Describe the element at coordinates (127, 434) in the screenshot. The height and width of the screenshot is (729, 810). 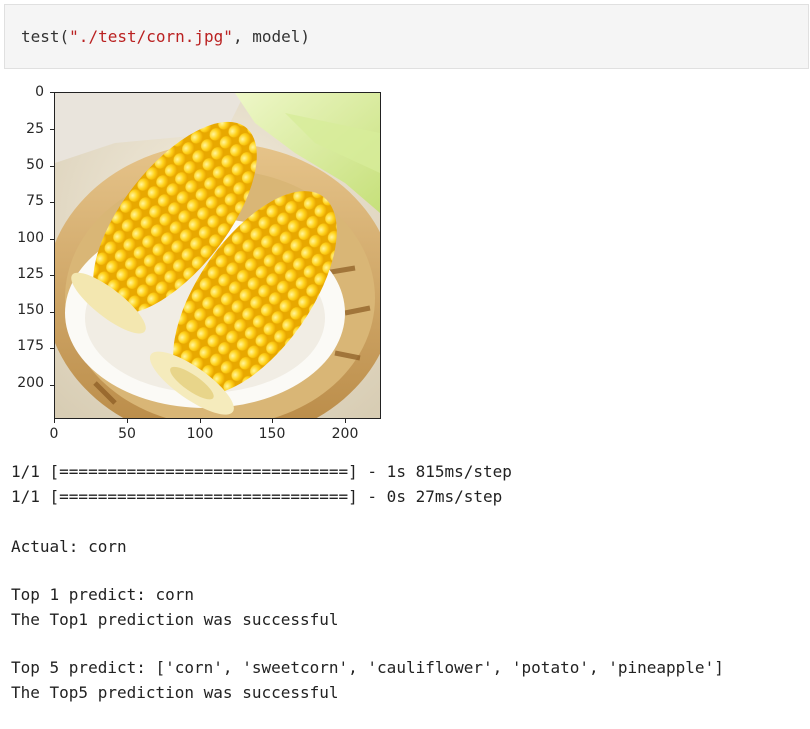
I see `xtick-label: 50` at that location.